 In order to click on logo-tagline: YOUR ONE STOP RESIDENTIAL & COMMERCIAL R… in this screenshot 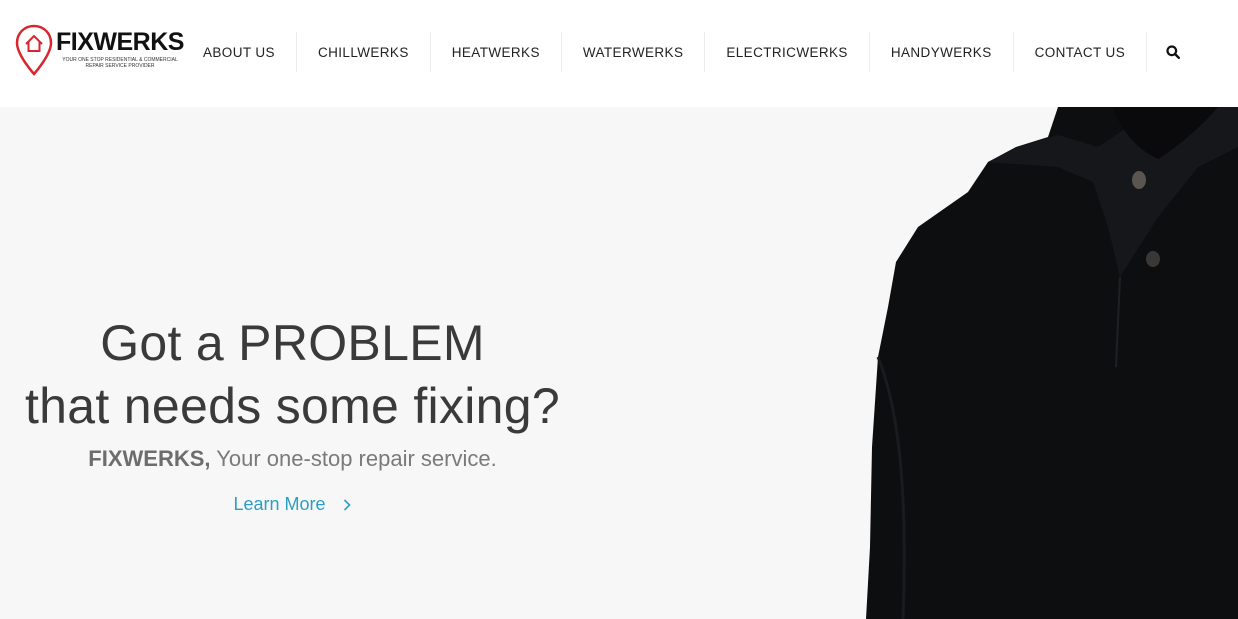, I will do `click(120, 63)`.